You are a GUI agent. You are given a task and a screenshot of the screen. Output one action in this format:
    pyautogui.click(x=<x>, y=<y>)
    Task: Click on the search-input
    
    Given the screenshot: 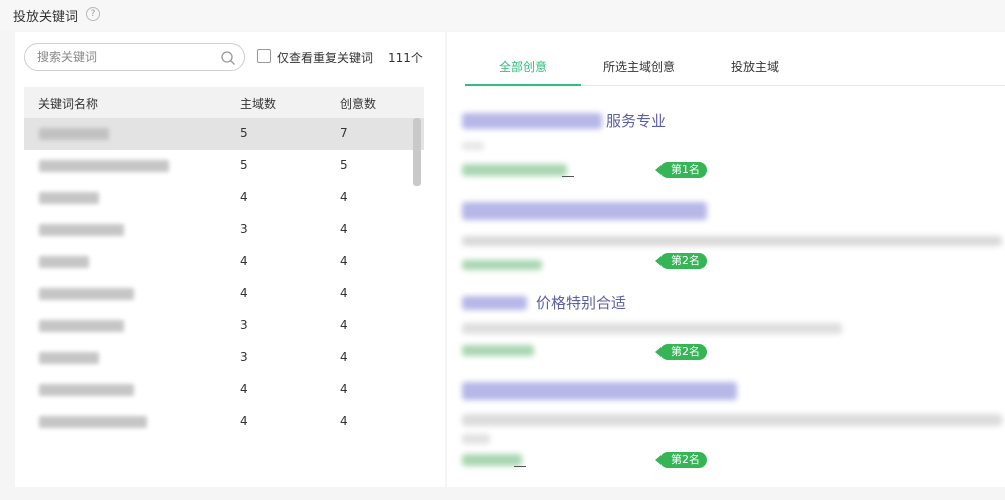 What is the action you would take?
    pyautogui.click(x=127, y=57)
    